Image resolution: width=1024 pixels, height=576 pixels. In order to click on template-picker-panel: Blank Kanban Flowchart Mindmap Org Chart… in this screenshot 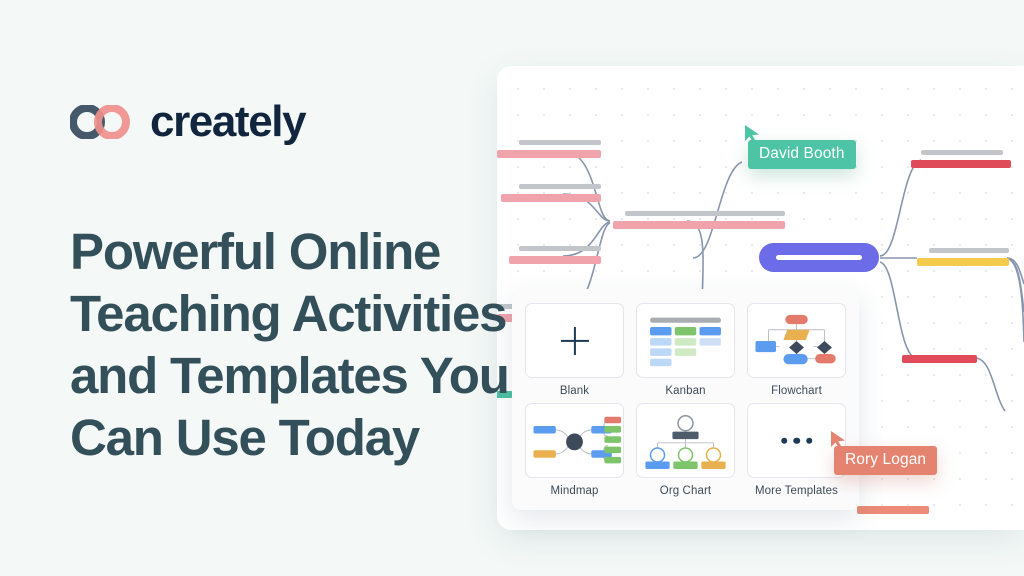, I will do `click(685, 399)`.